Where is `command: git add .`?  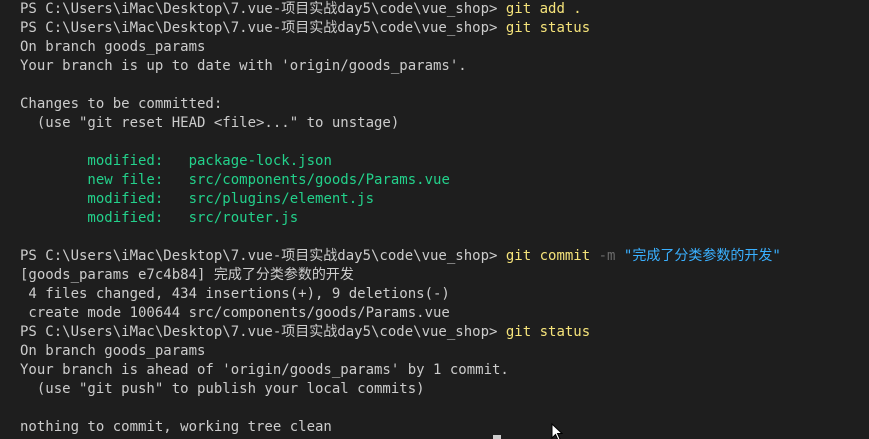
command: git add . is located at coordinates (543, 9).